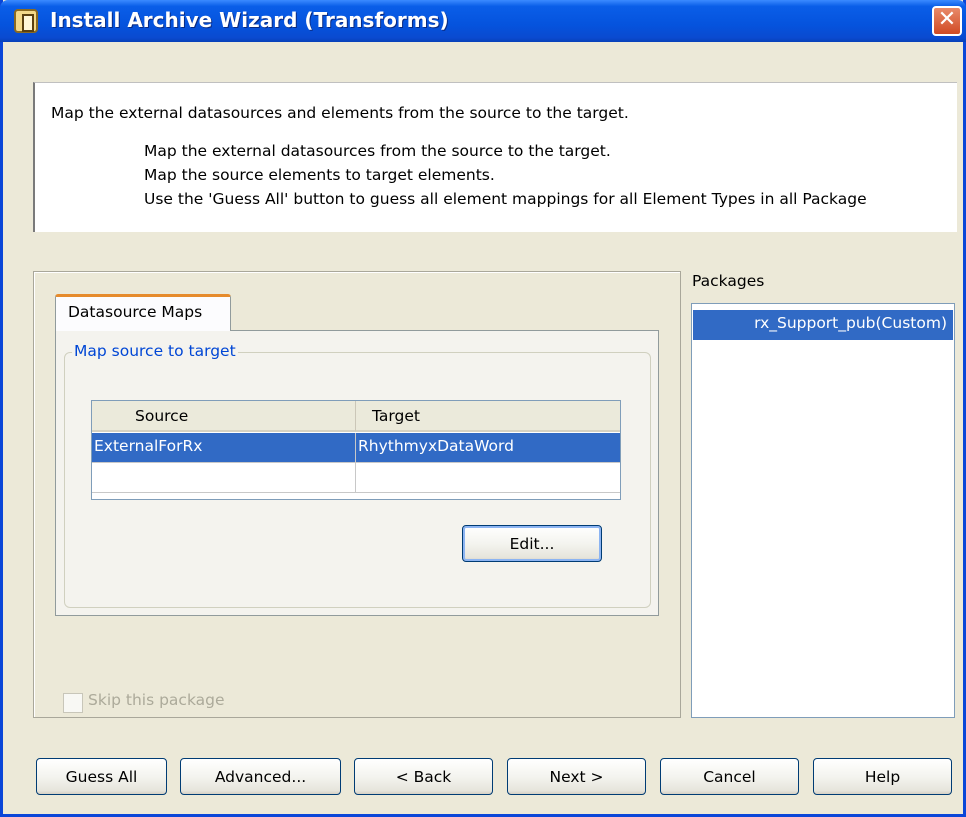 The width and height of the screenshot is (966, 817). What do you see at coordinates (249, 20) in the screenshot?
I see `window-title: Install Archive Wizard (Transforms)` at bounding box center [249, 20].